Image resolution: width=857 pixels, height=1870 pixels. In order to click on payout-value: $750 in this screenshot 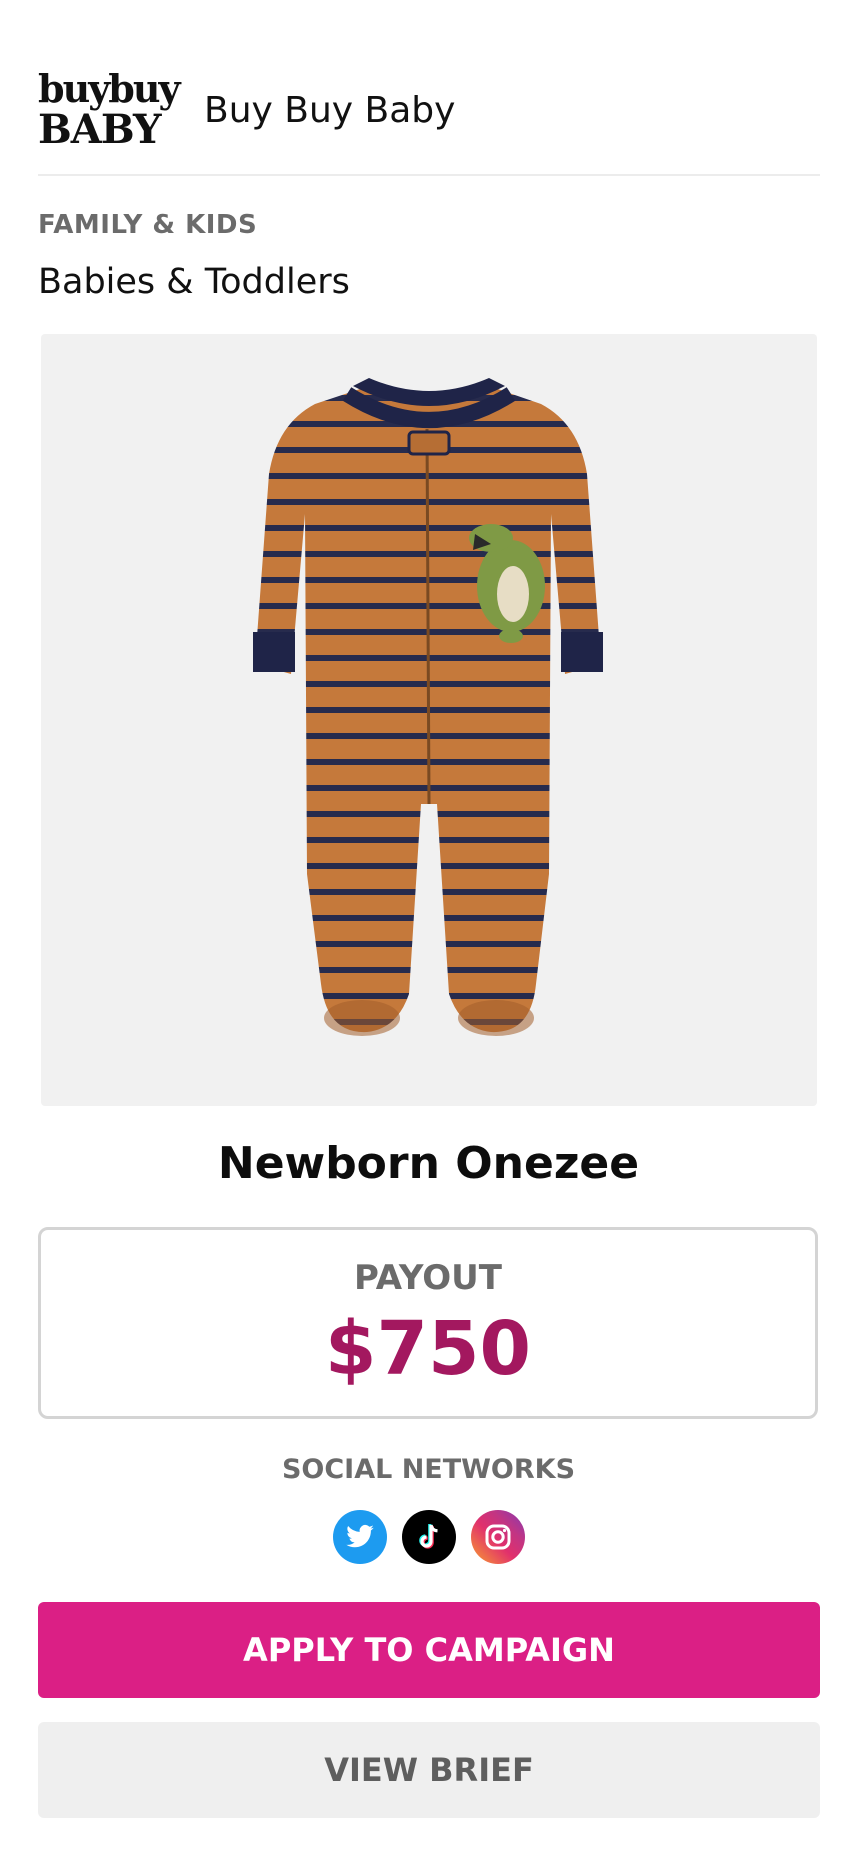, I will do `click(428, 1349)`.